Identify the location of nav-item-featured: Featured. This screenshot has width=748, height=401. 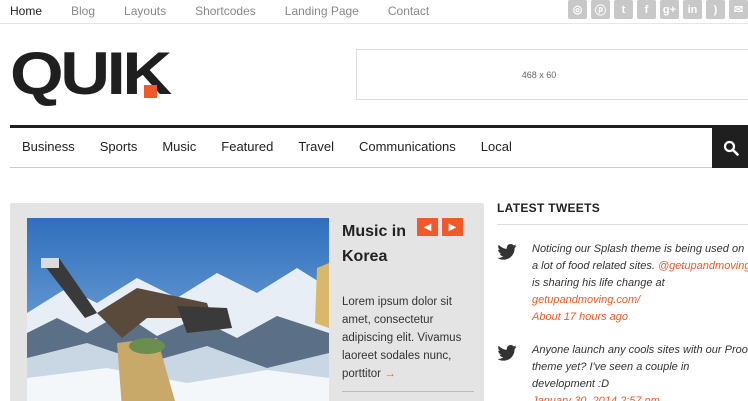
(247, 146).